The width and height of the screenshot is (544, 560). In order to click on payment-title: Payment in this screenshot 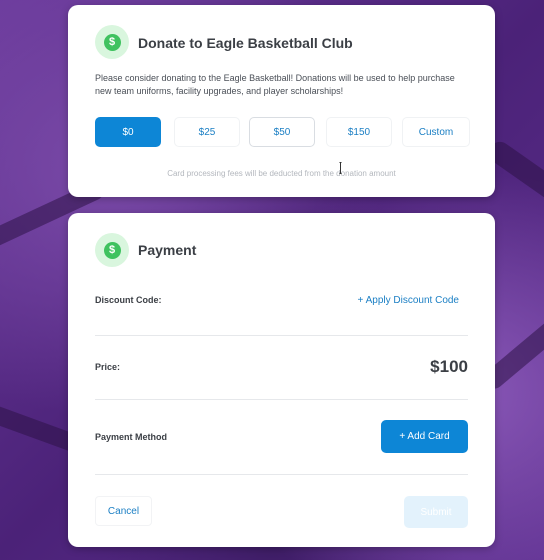, I will do `click(167, 250)`.